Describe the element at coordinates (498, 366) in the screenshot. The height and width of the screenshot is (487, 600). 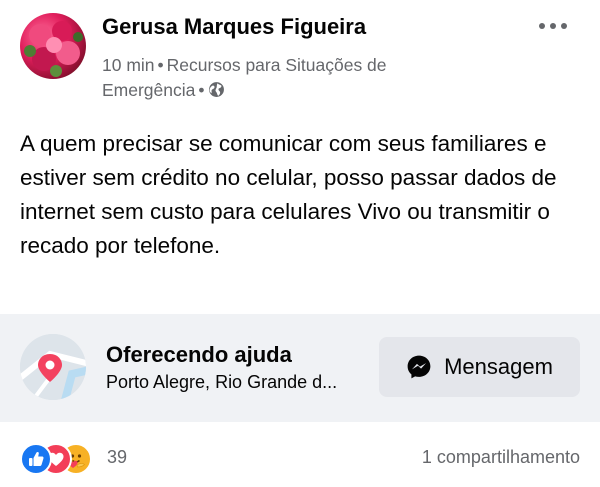
I see `message-button-label: Mensagem` at that location.